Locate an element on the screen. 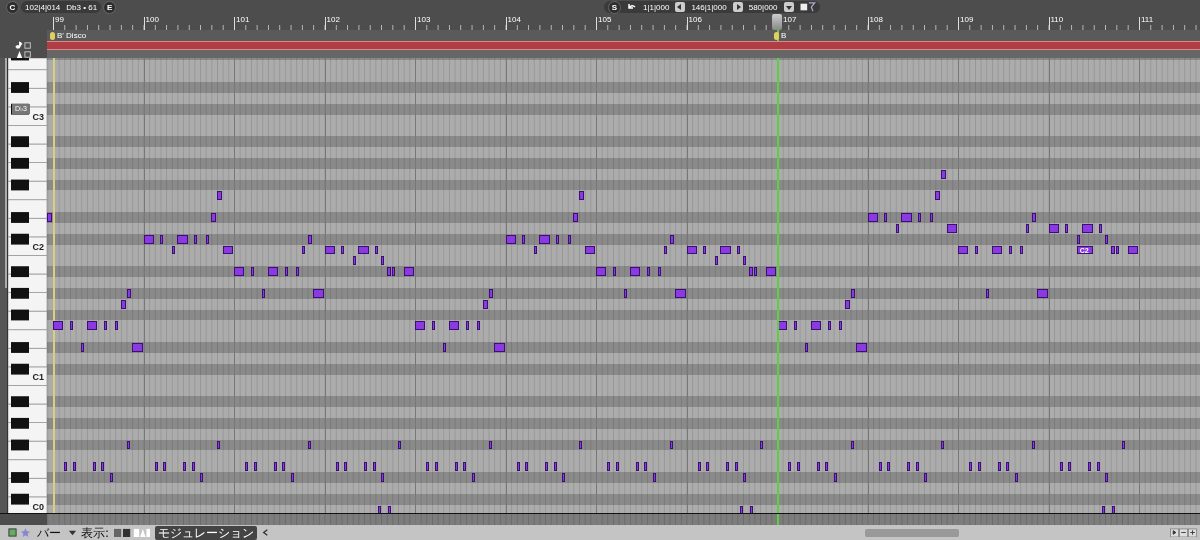  caret-icon is located at coordinates (72, 532).